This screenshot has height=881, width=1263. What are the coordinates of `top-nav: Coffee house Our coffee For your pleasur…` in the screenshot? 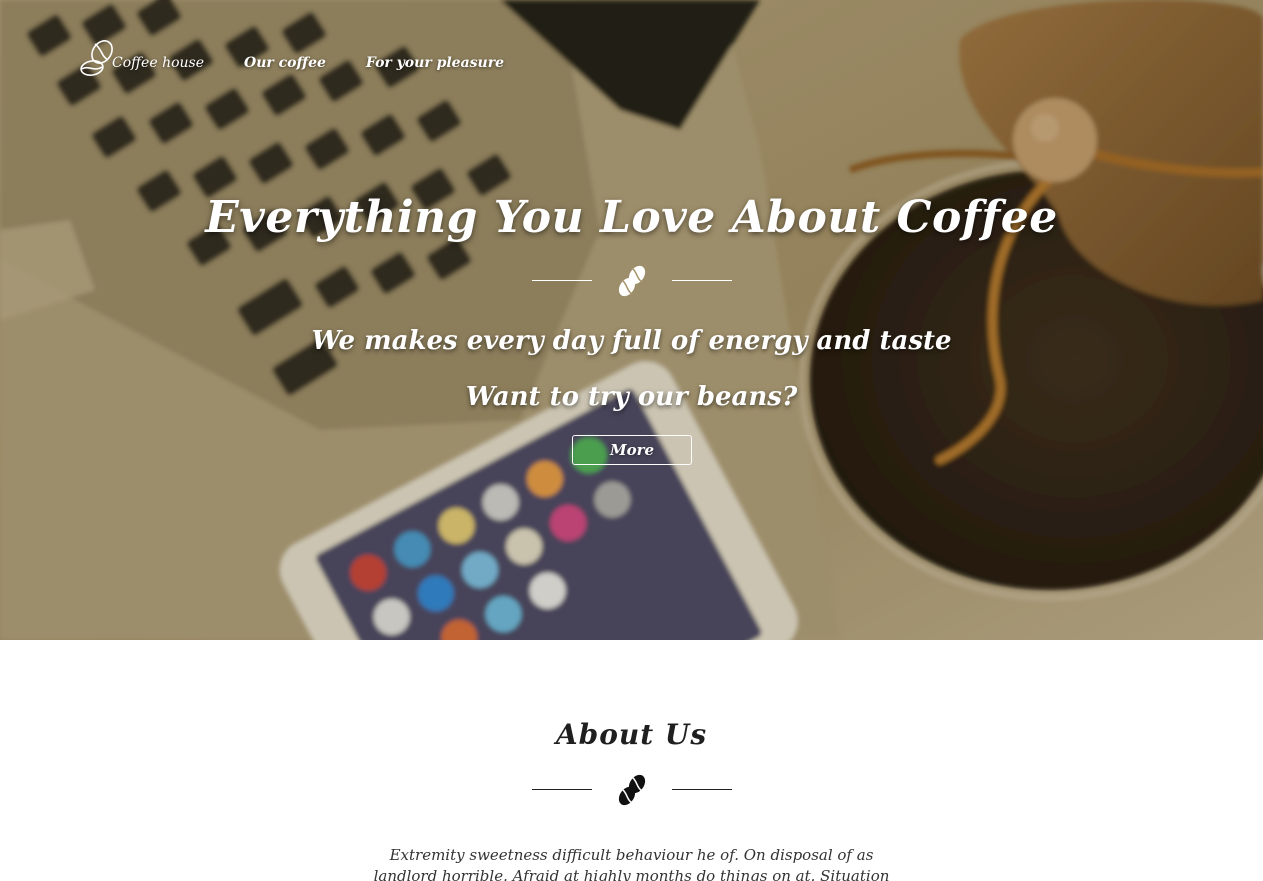 It's located at (292, 55).